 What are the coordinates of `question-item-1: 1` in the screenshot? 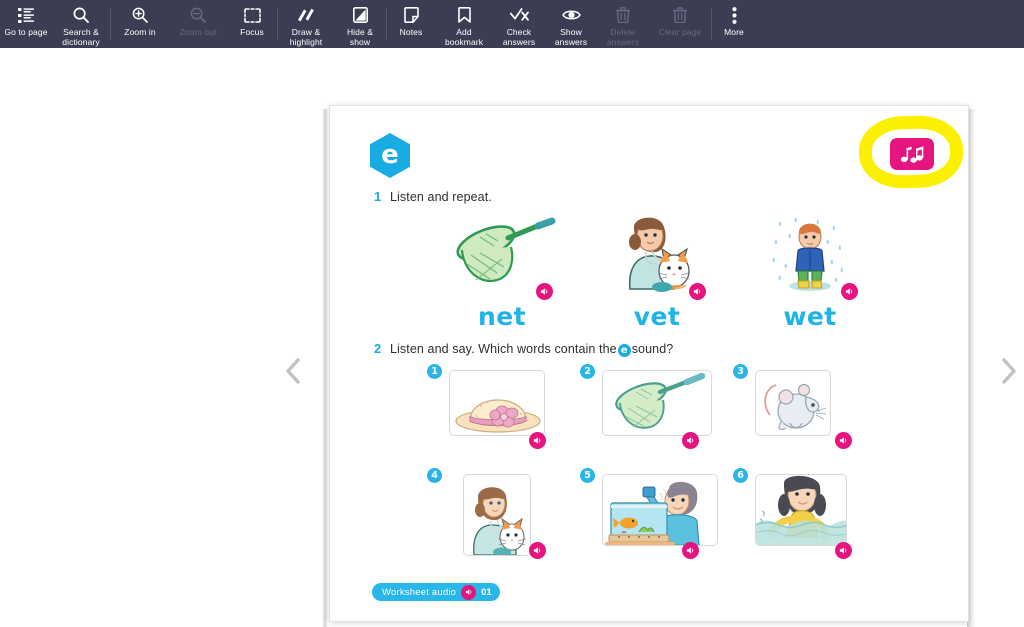 It's located at (492, 406).